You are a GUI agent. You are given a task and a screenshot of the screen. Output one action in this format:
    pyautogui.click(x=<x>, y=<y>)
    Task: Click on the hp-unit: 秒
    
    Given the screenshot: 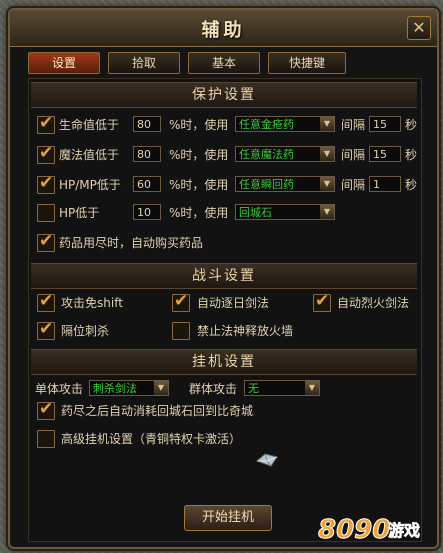 What is the action you would take?
    pyautogui.click(x=411, y=125)
    